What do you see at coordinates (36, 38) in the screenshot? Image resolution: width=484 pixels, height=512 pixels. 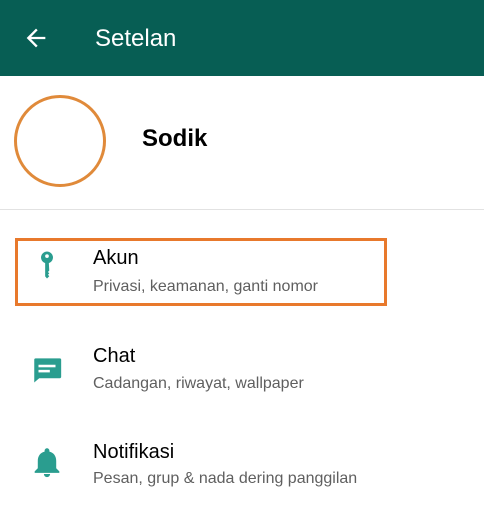 I see `arrow-left-icon` at bounding box center [36, 38].